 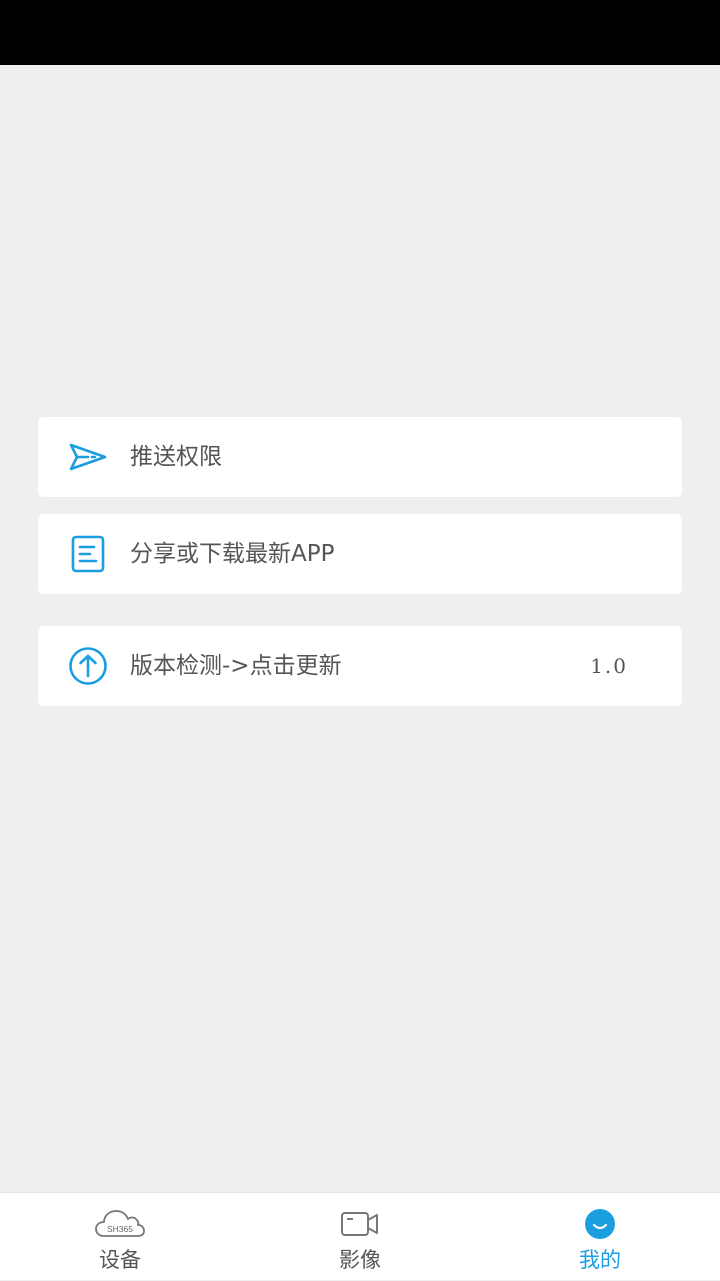 What do you see at coordinates (600, 1260) in the screenshot?
I see `tab-mine-label: 我的` at bounding box center [600, 1260].